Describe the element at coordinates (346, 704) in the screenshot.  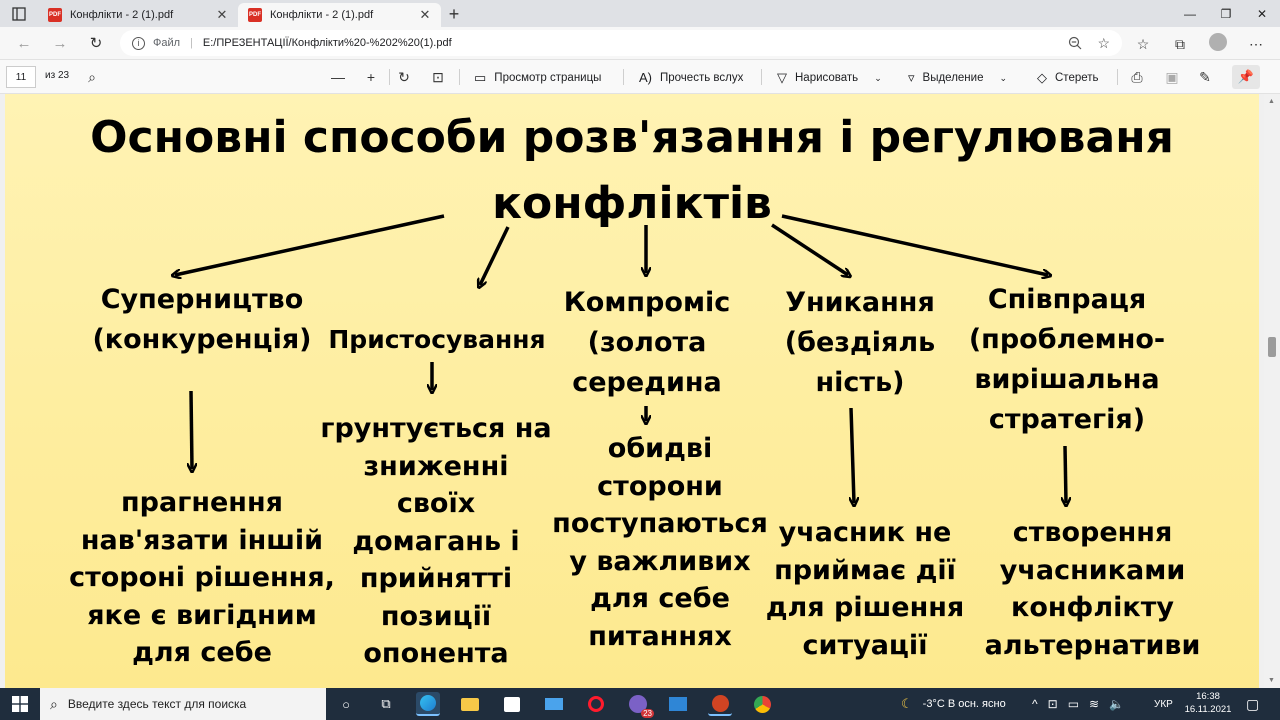
I see `cortana-icon: ○` at that location.